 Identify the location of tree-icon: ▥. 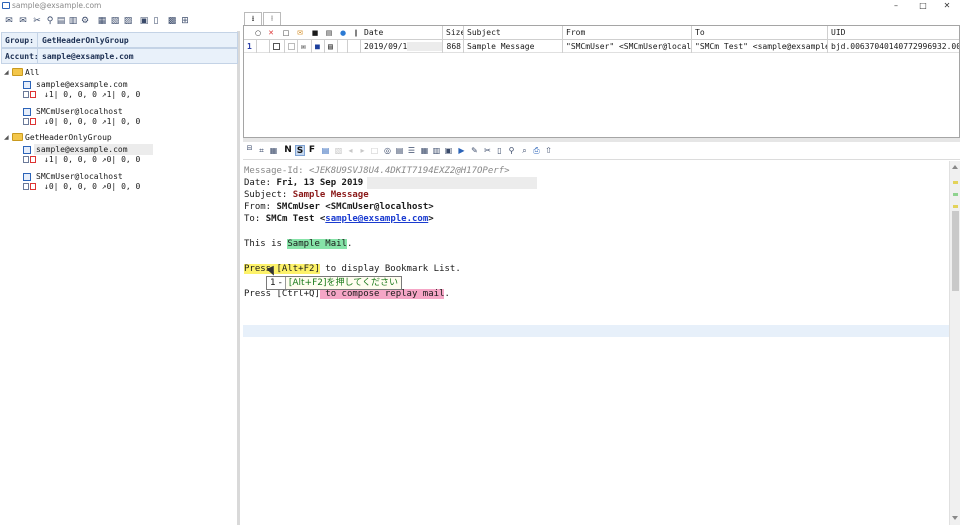
(436, 151).